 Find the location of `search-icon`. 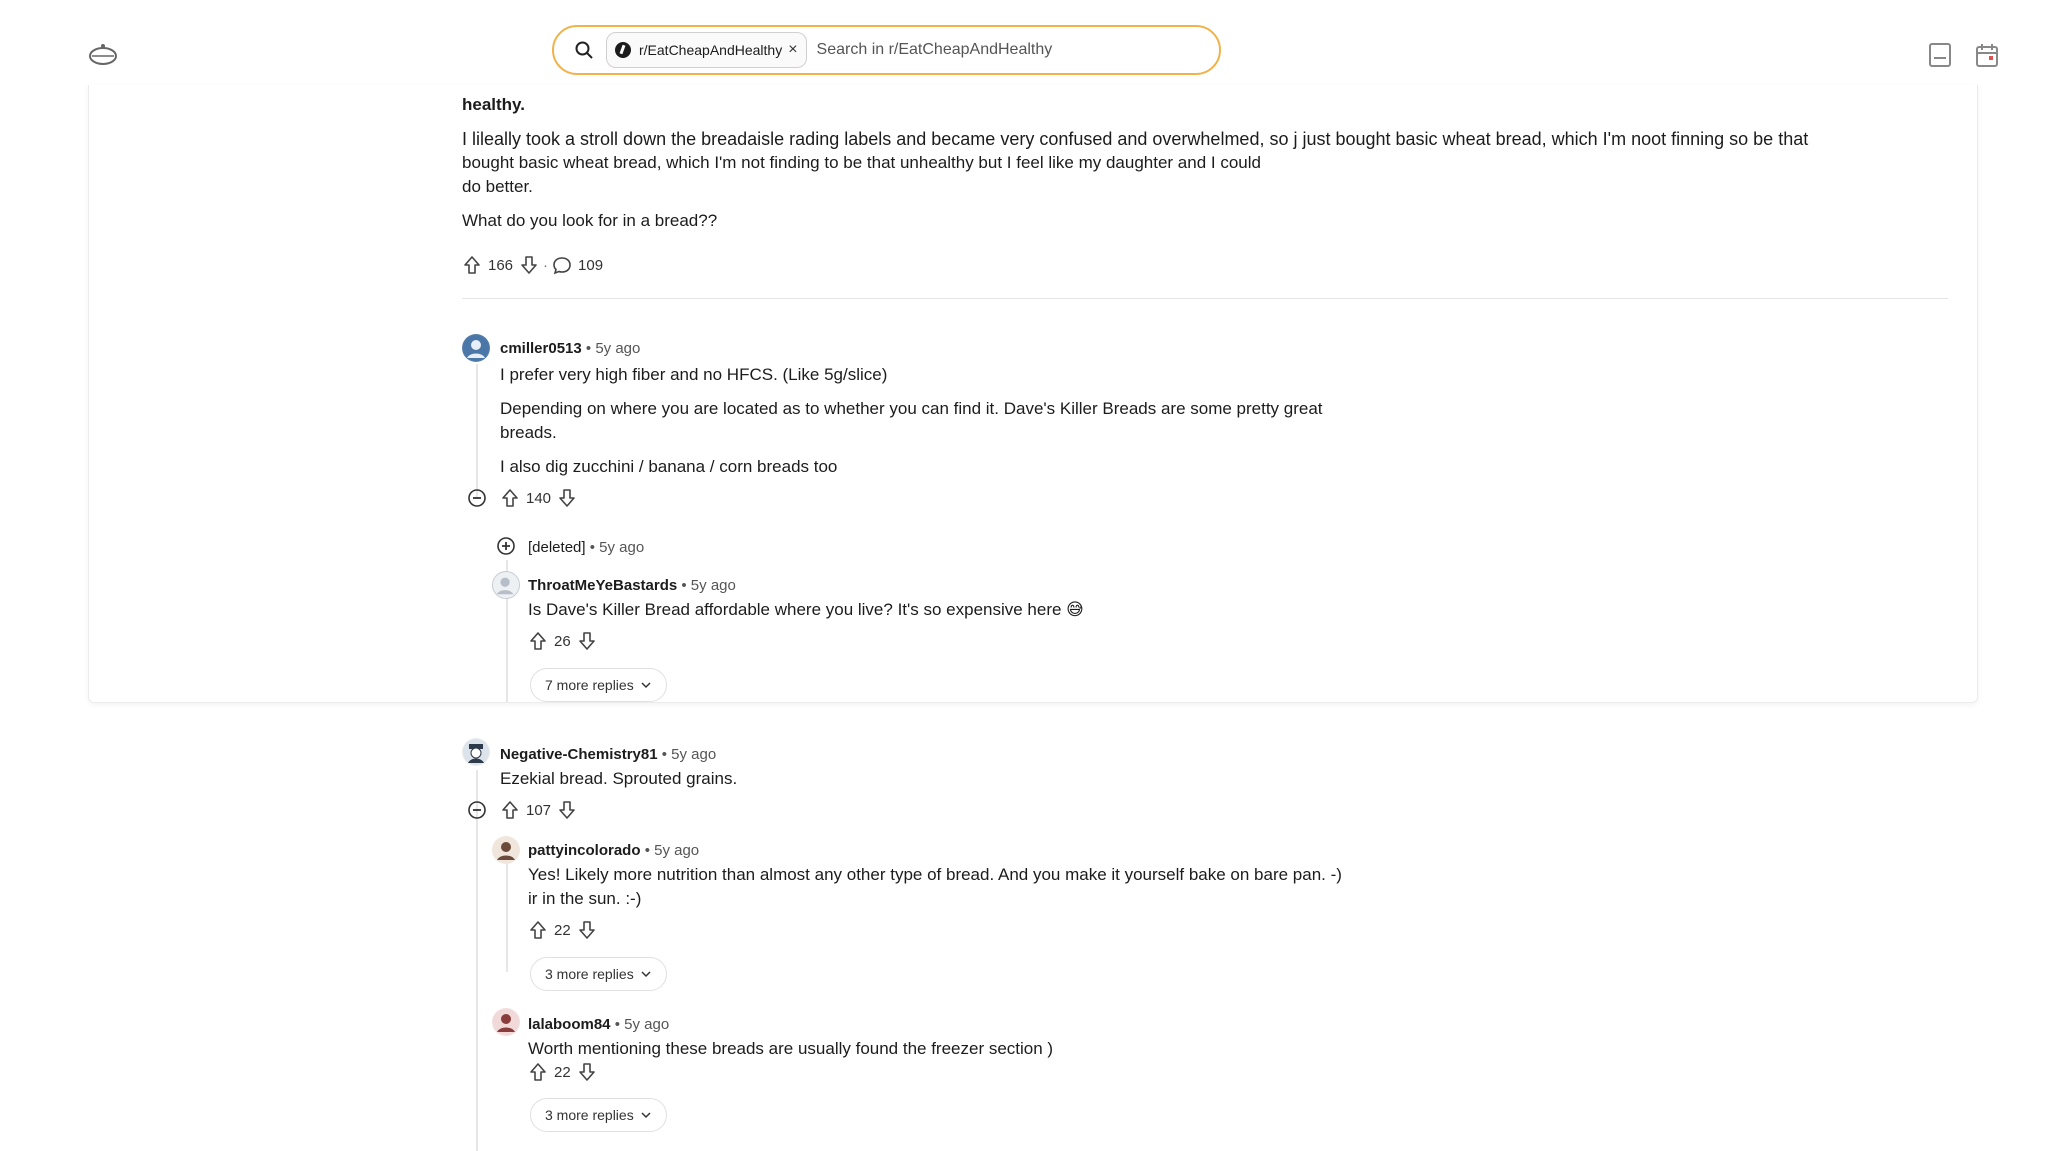

search-icon is located at coordinates (584, 50).